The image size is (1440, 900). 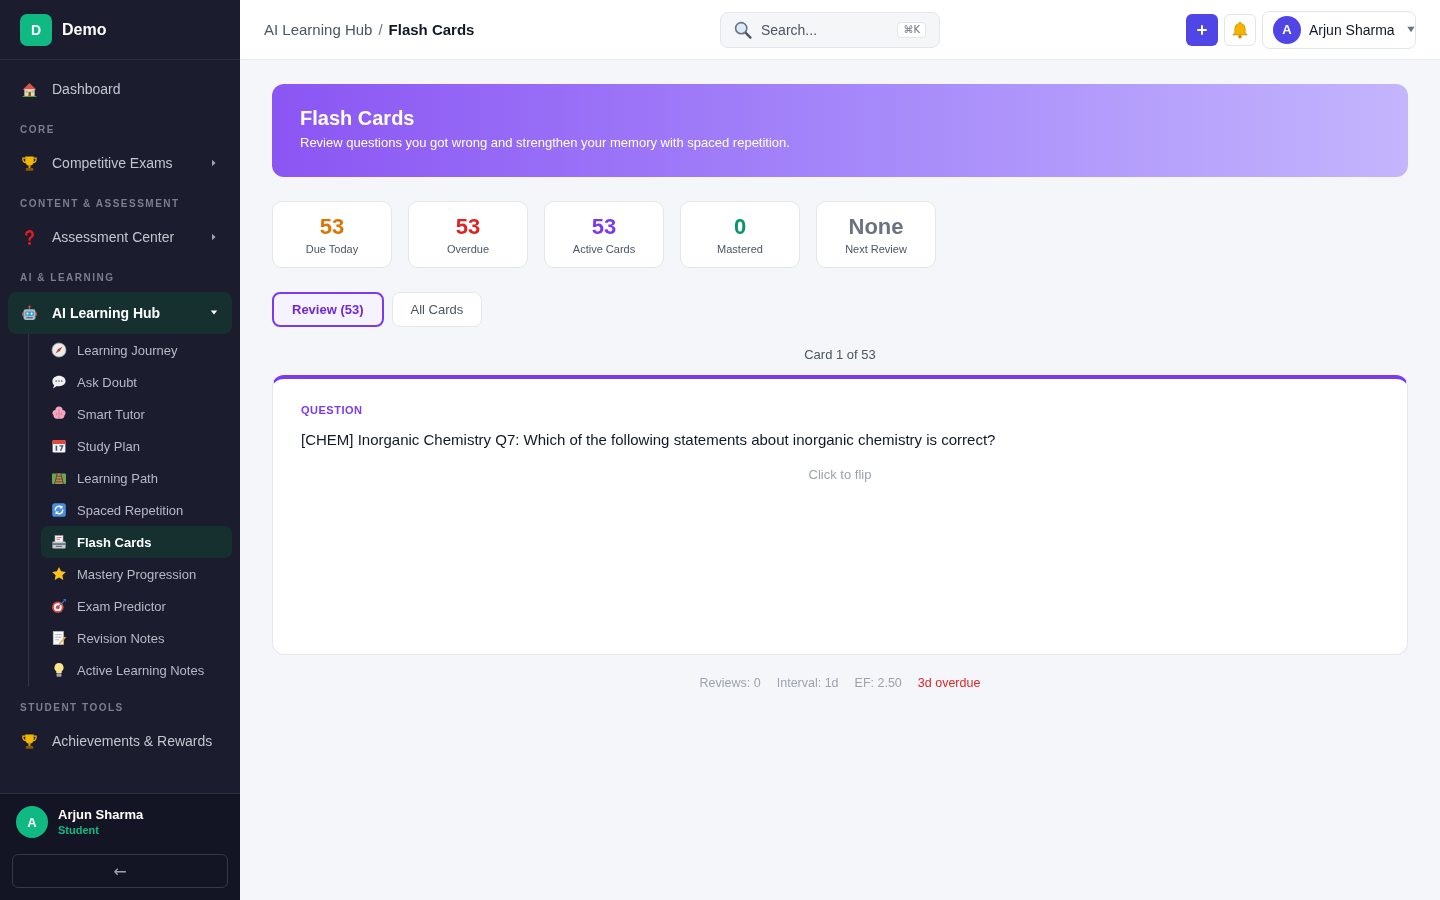 What do you see at coordinates (120, 89) in the screenshot?
I see `nav-item: Dashboard` at bounding box center [120, 89].